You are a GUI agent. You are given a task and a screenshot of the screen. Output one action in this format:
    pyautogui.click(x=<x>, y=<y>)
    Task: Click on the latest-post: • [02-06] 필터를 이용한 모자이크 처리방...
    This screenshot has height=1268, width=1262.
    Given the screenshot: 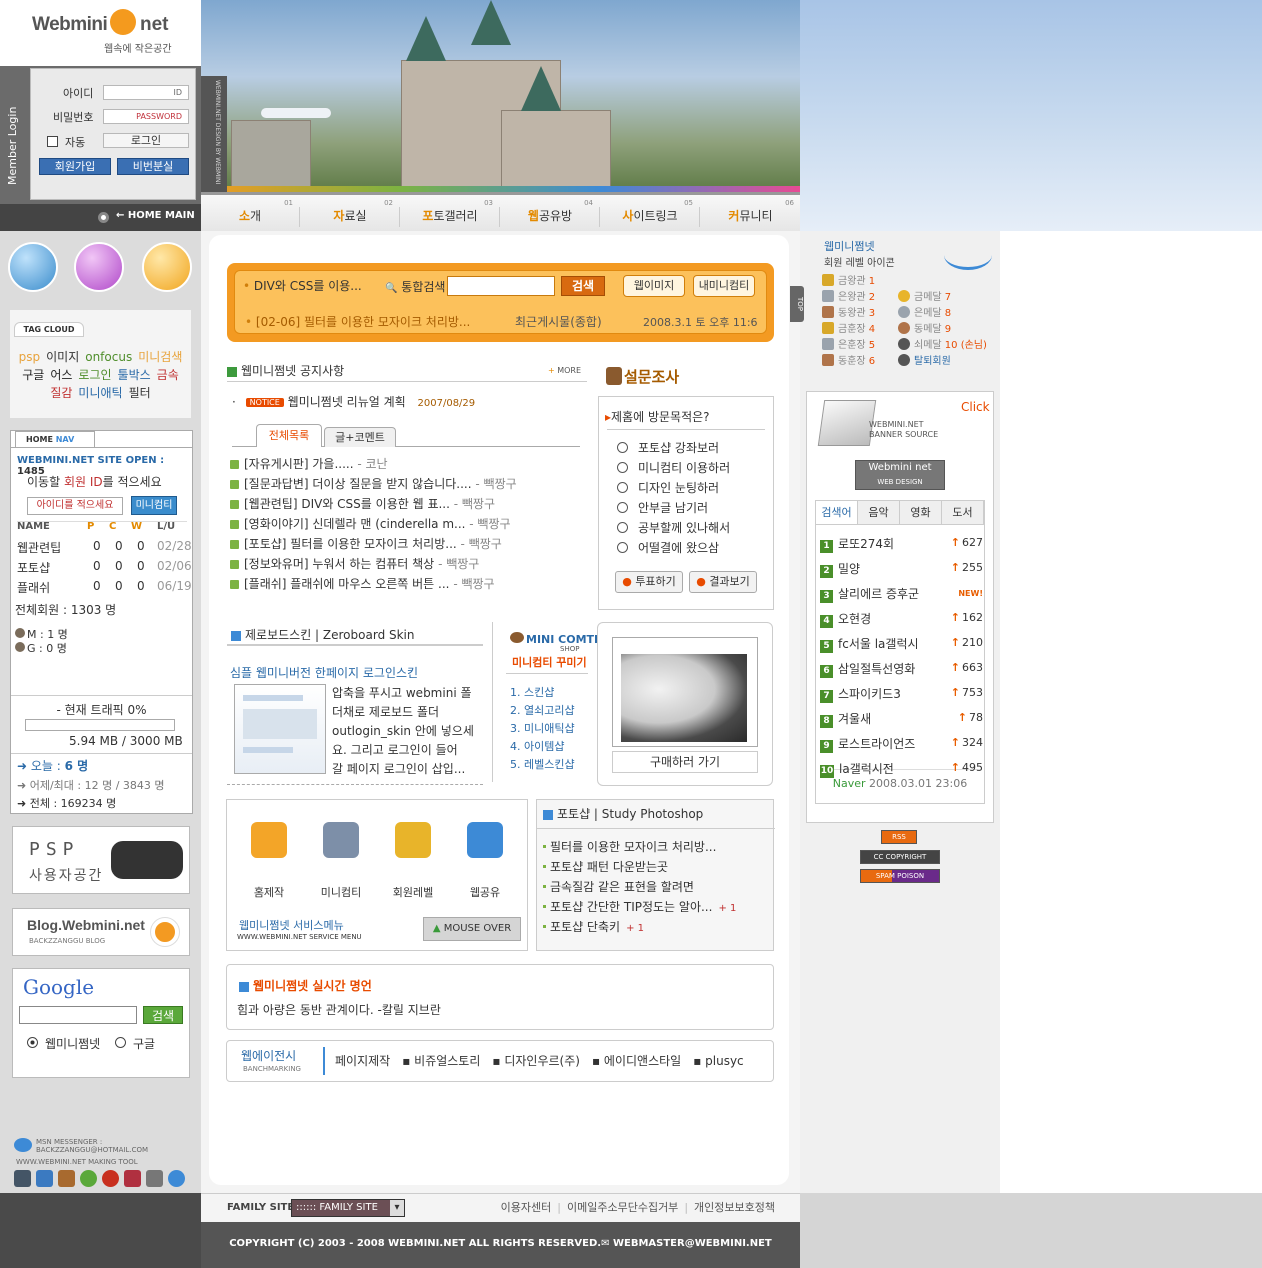 What is the action you would take?
    pyautogui.click(x=357, y=321)
    